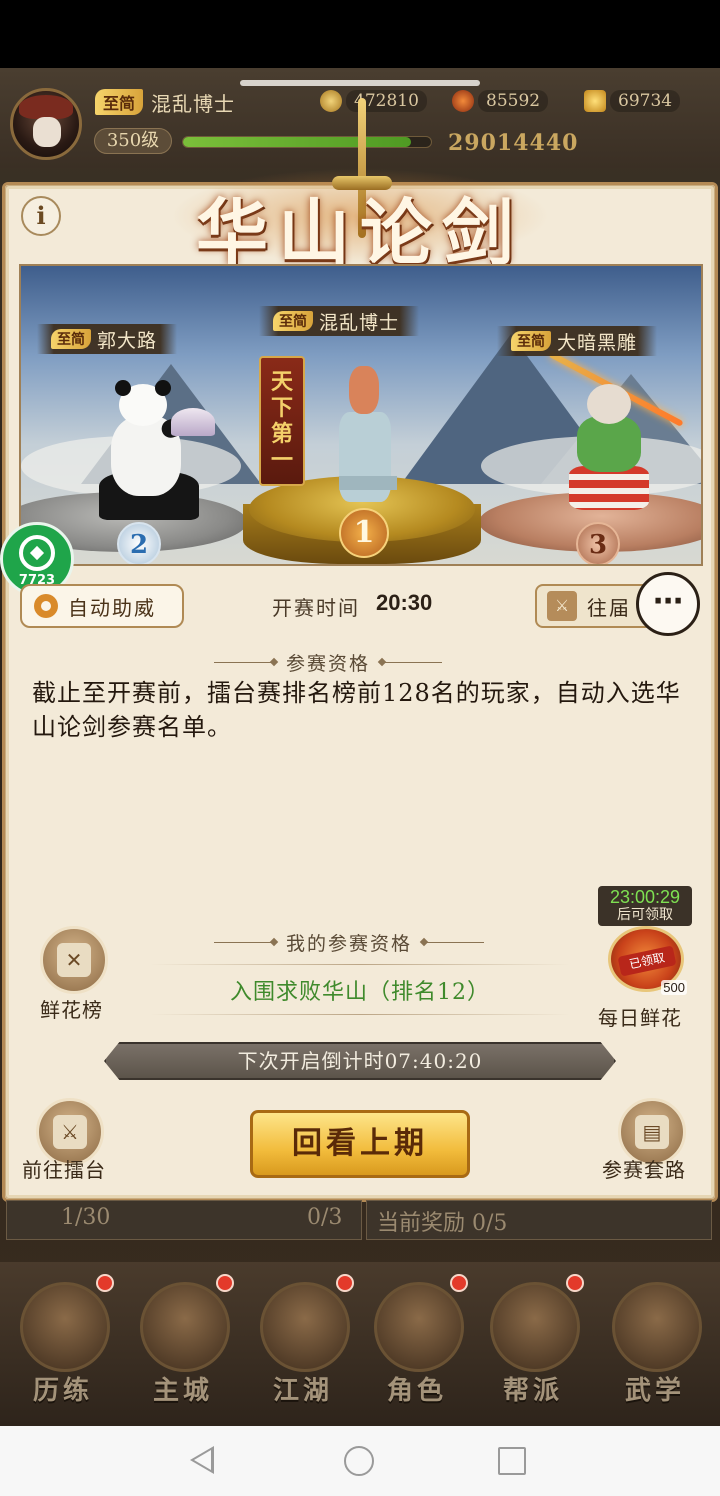 The image size is (720, 1496). What do you see at coordinates (463, 101) in the screenshot?
I see `stamina-icon` at bounding box center [463, 101].